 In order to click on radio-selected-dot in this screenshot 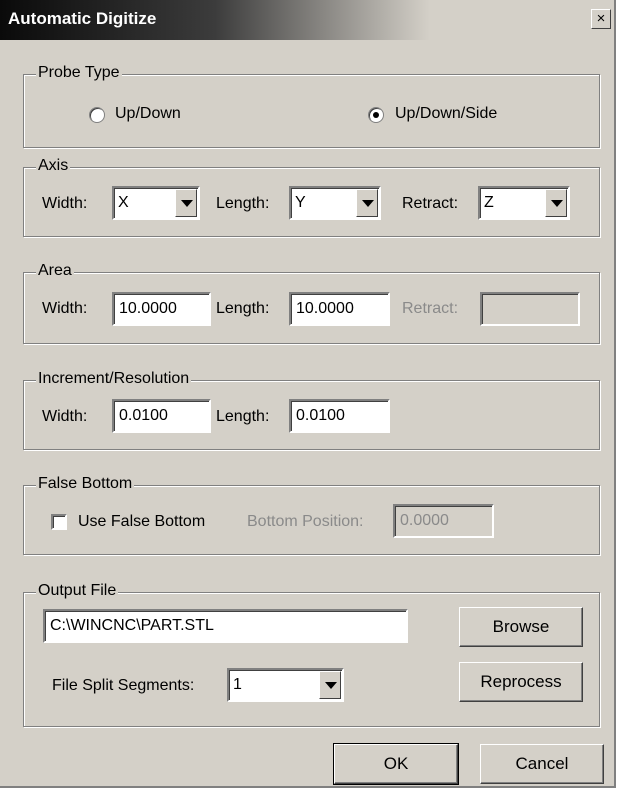, I will do `click(376, 115)`.